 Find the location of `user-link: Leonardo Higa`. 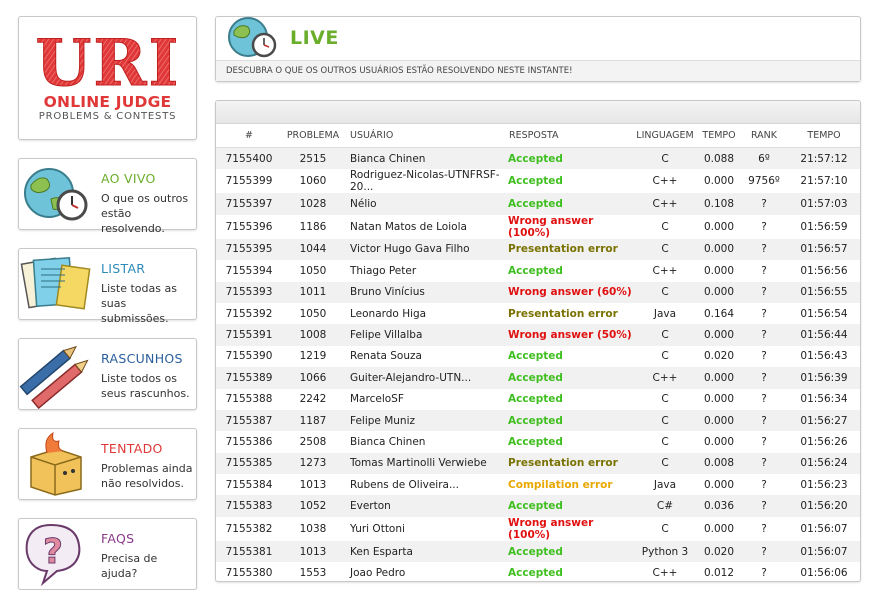

user-link: Leonardo Higa is located at coordinates (426, 313).